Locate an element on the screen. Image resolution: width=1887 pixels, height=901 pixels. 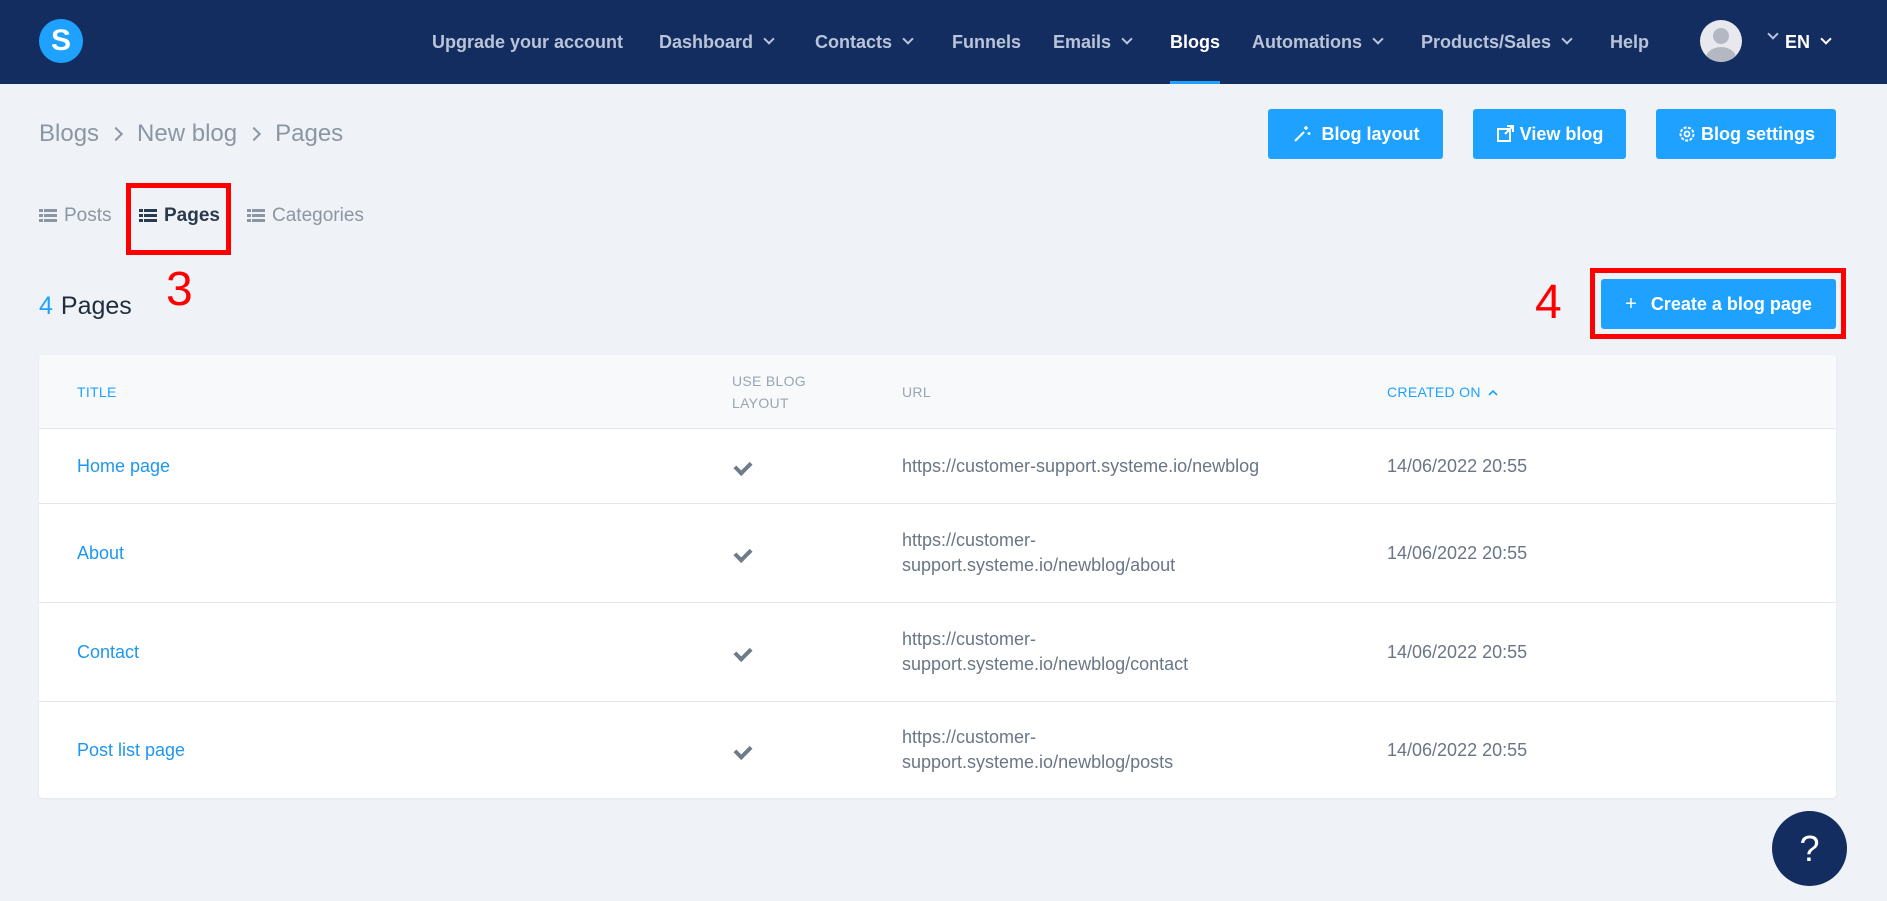
row-title-link: Home page is located at coordinates (123, 466).